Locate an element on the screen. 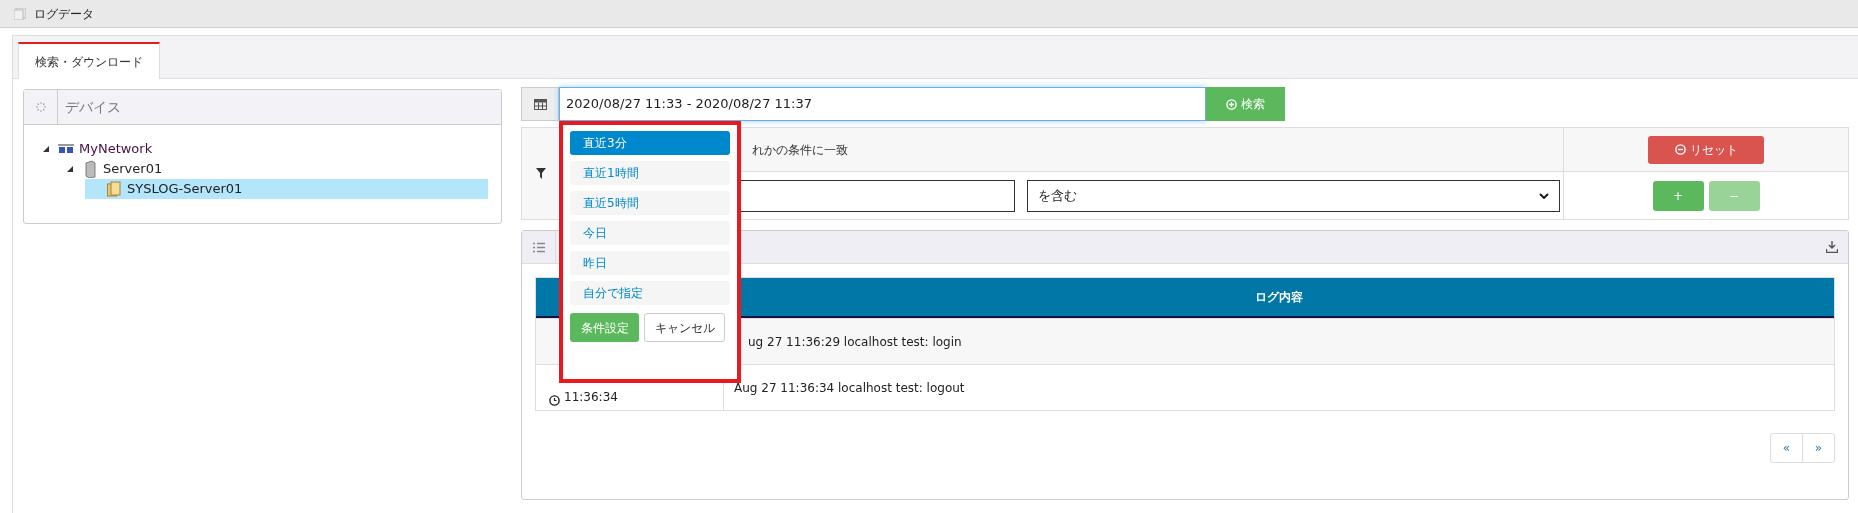  filter-icon is located at coordinates (540, 173).